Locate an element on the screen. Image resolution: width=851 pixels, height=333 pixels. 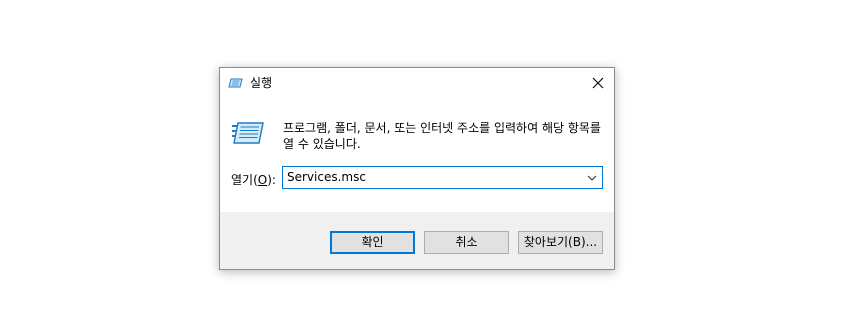
open-combobox: Services.msc is located at coordinates (442, 177).